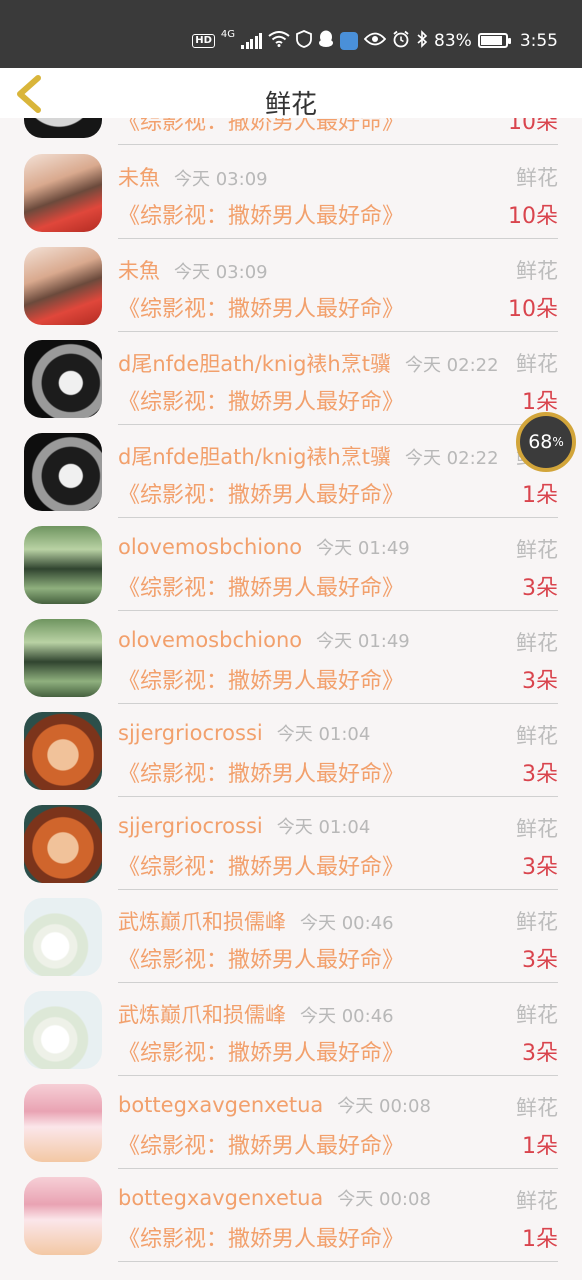 This screenshot has height=1280, width=582. Describe the element at coordinates (228, 34) in the screenshot. I see `network-type-label: 4G` at that location.